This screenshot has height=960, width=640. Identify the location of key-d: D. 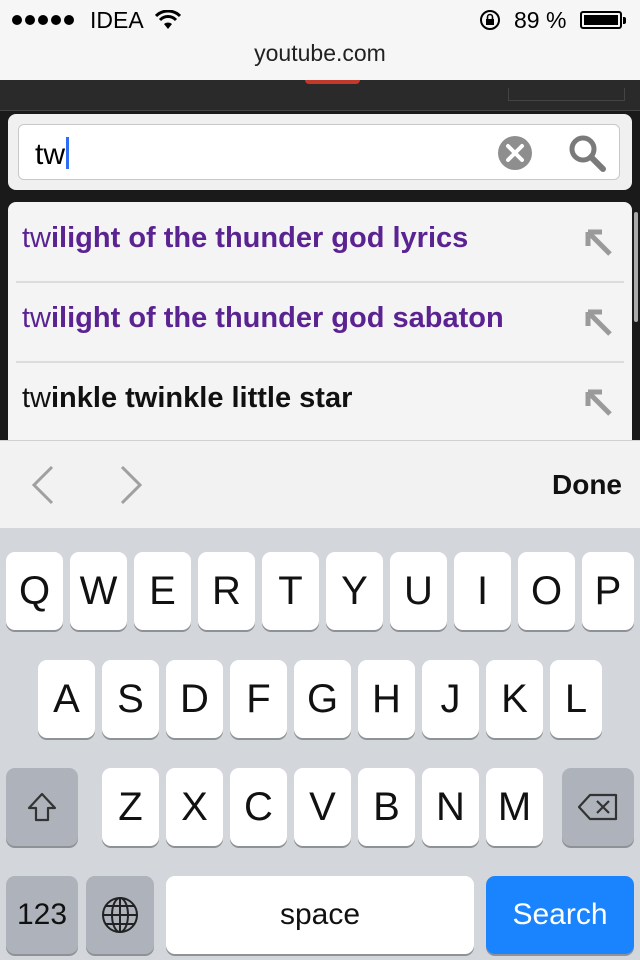
(194, 699).